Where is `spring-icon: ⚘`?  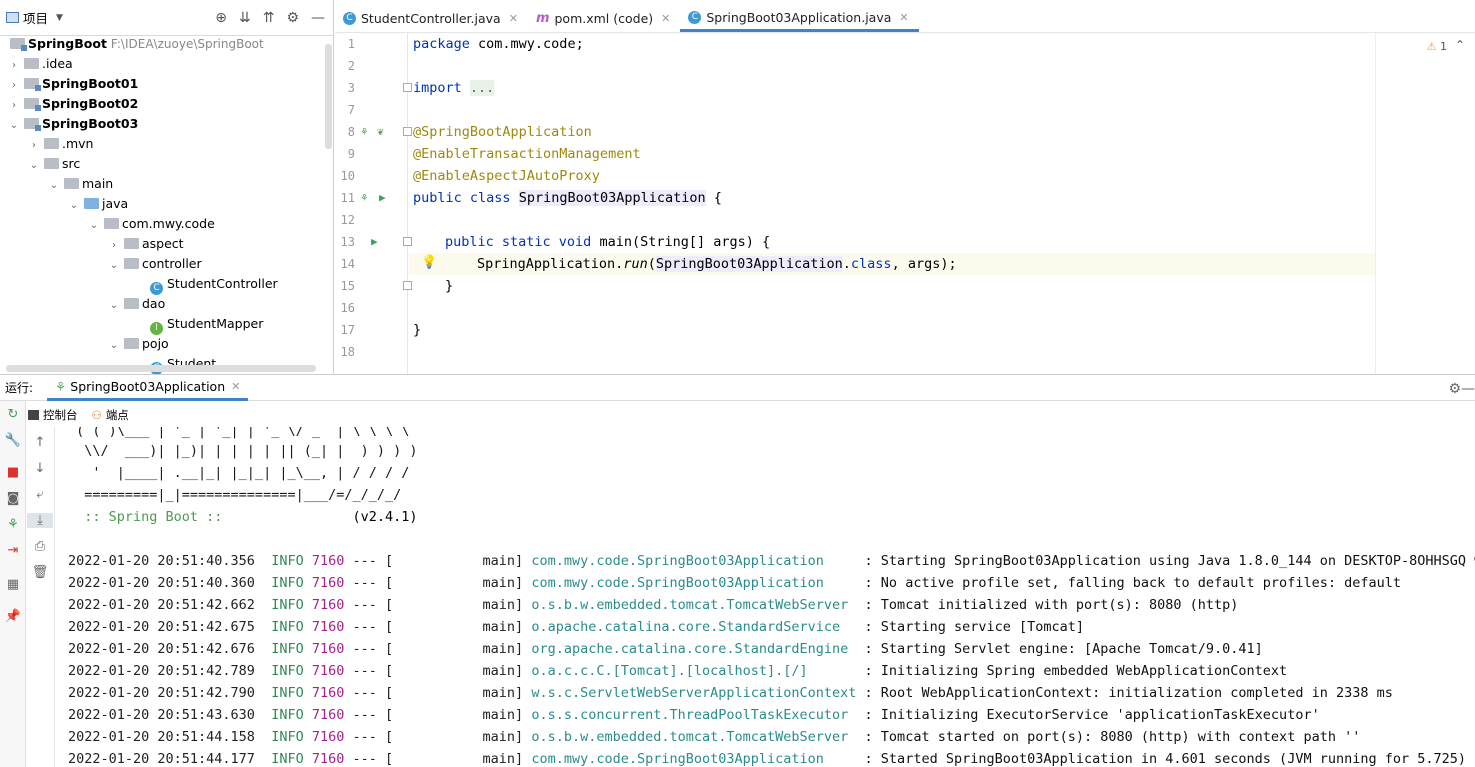
spring-icon: ⚘ is located at coordinates (13, 524).